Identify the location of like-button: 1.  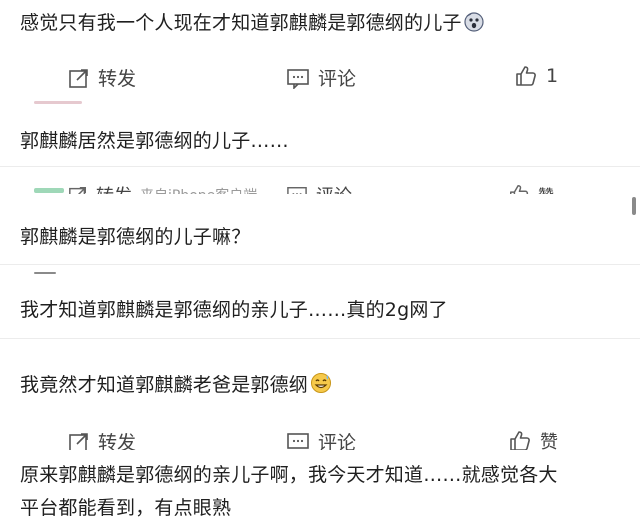
(536, 76).